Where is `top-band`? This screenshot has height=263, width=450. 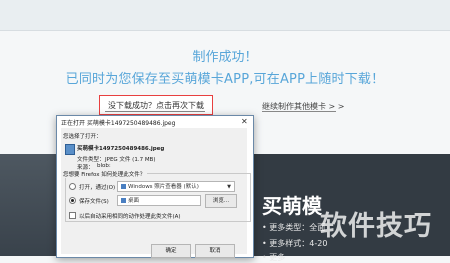 top-band is located at coordinates (225, 15).